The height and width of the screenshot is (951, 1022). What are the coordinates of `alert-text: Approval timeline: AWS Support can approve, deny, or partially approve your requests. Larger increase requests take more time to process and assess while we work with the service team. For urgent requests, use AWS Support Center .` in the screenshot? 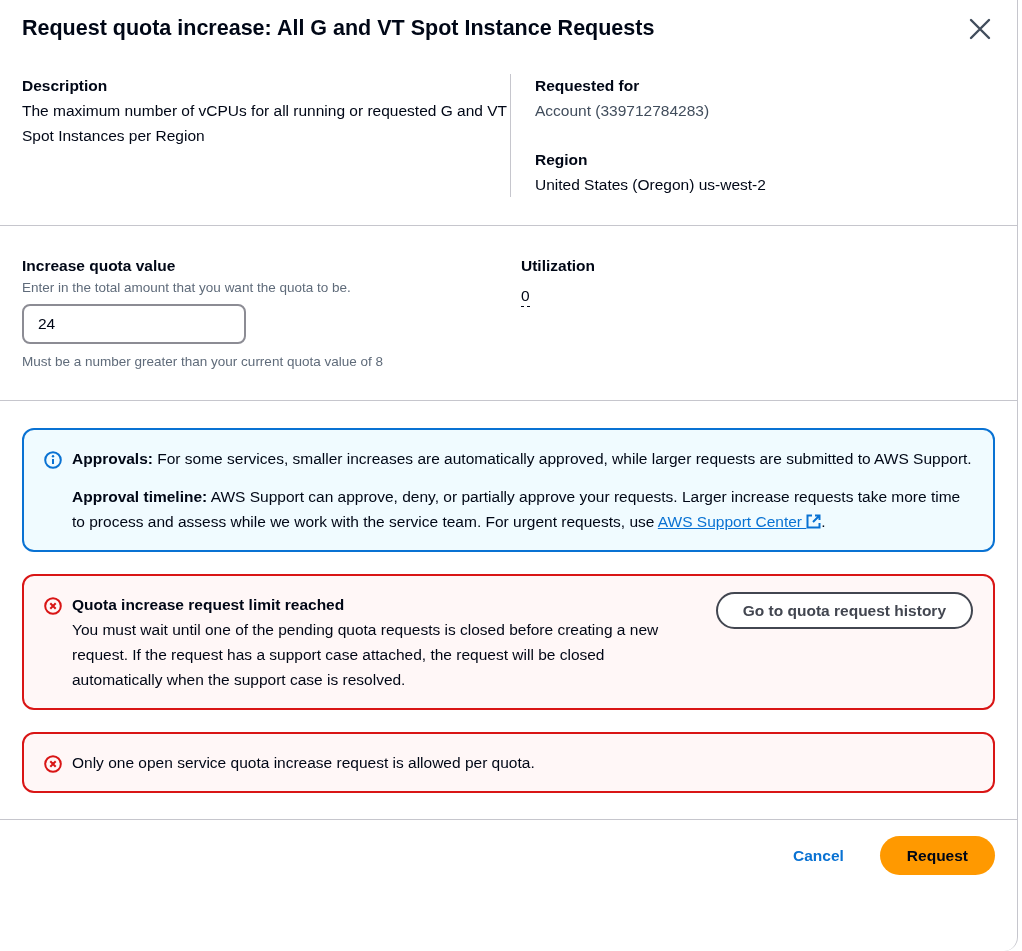 It's located at (517, 509).